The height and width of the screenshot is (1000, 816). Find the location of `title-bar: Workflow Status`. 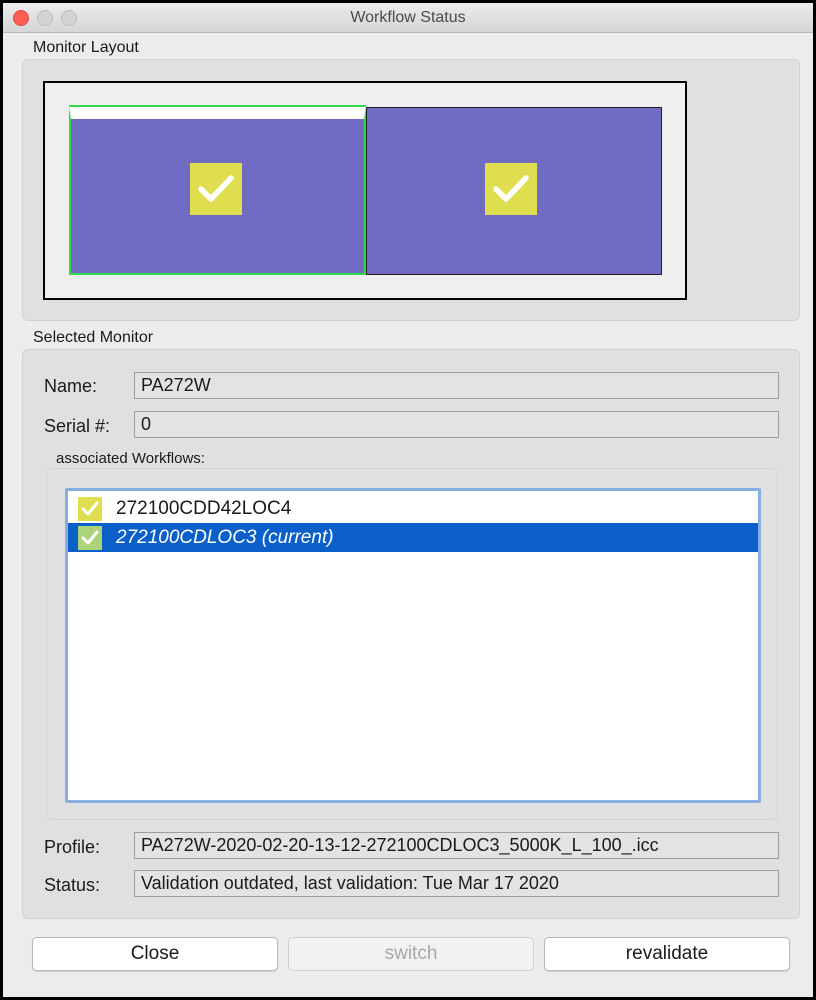

title-bar: Workflow Status is located at coordinates (408, 18).